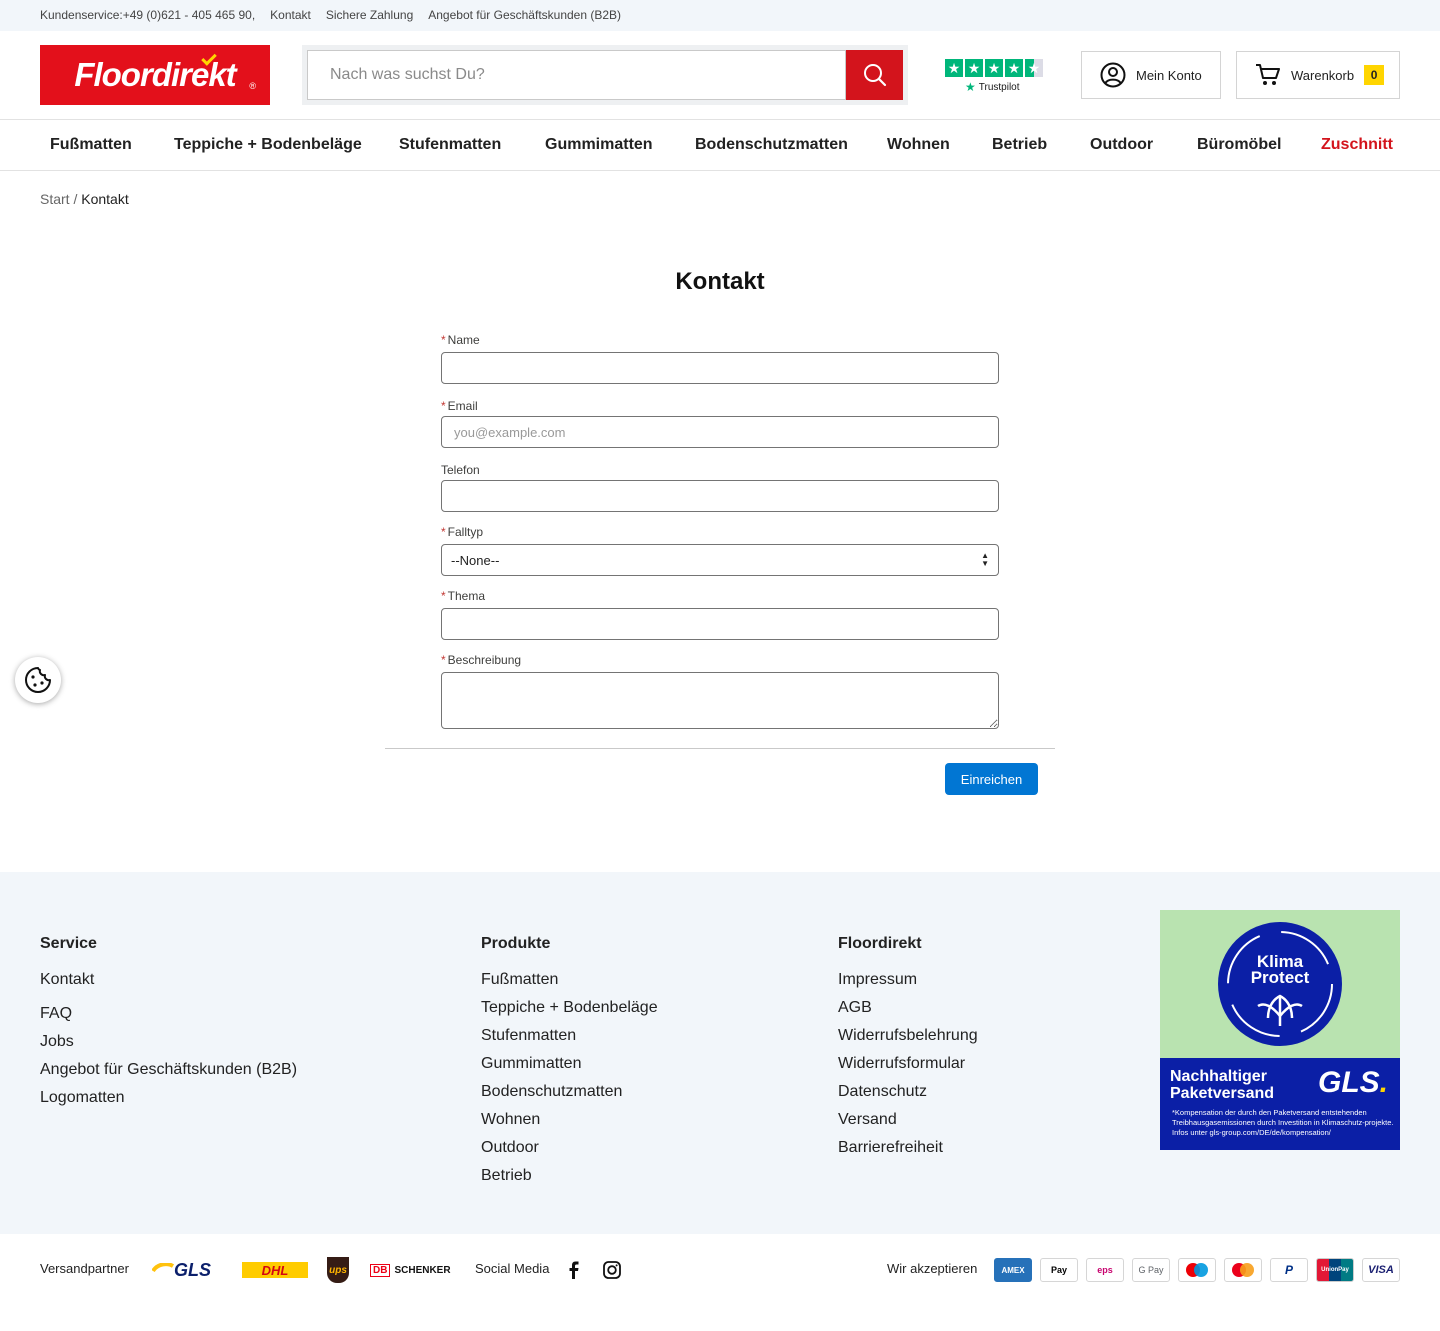 Image resolution: width=1440 pixels, height=1331 pixels. What do you see at coordinates (1239, 145) in the screenshot?
I see `nav-item-bueromoebel: Büromöbel` at bounding box center [1239, 145].